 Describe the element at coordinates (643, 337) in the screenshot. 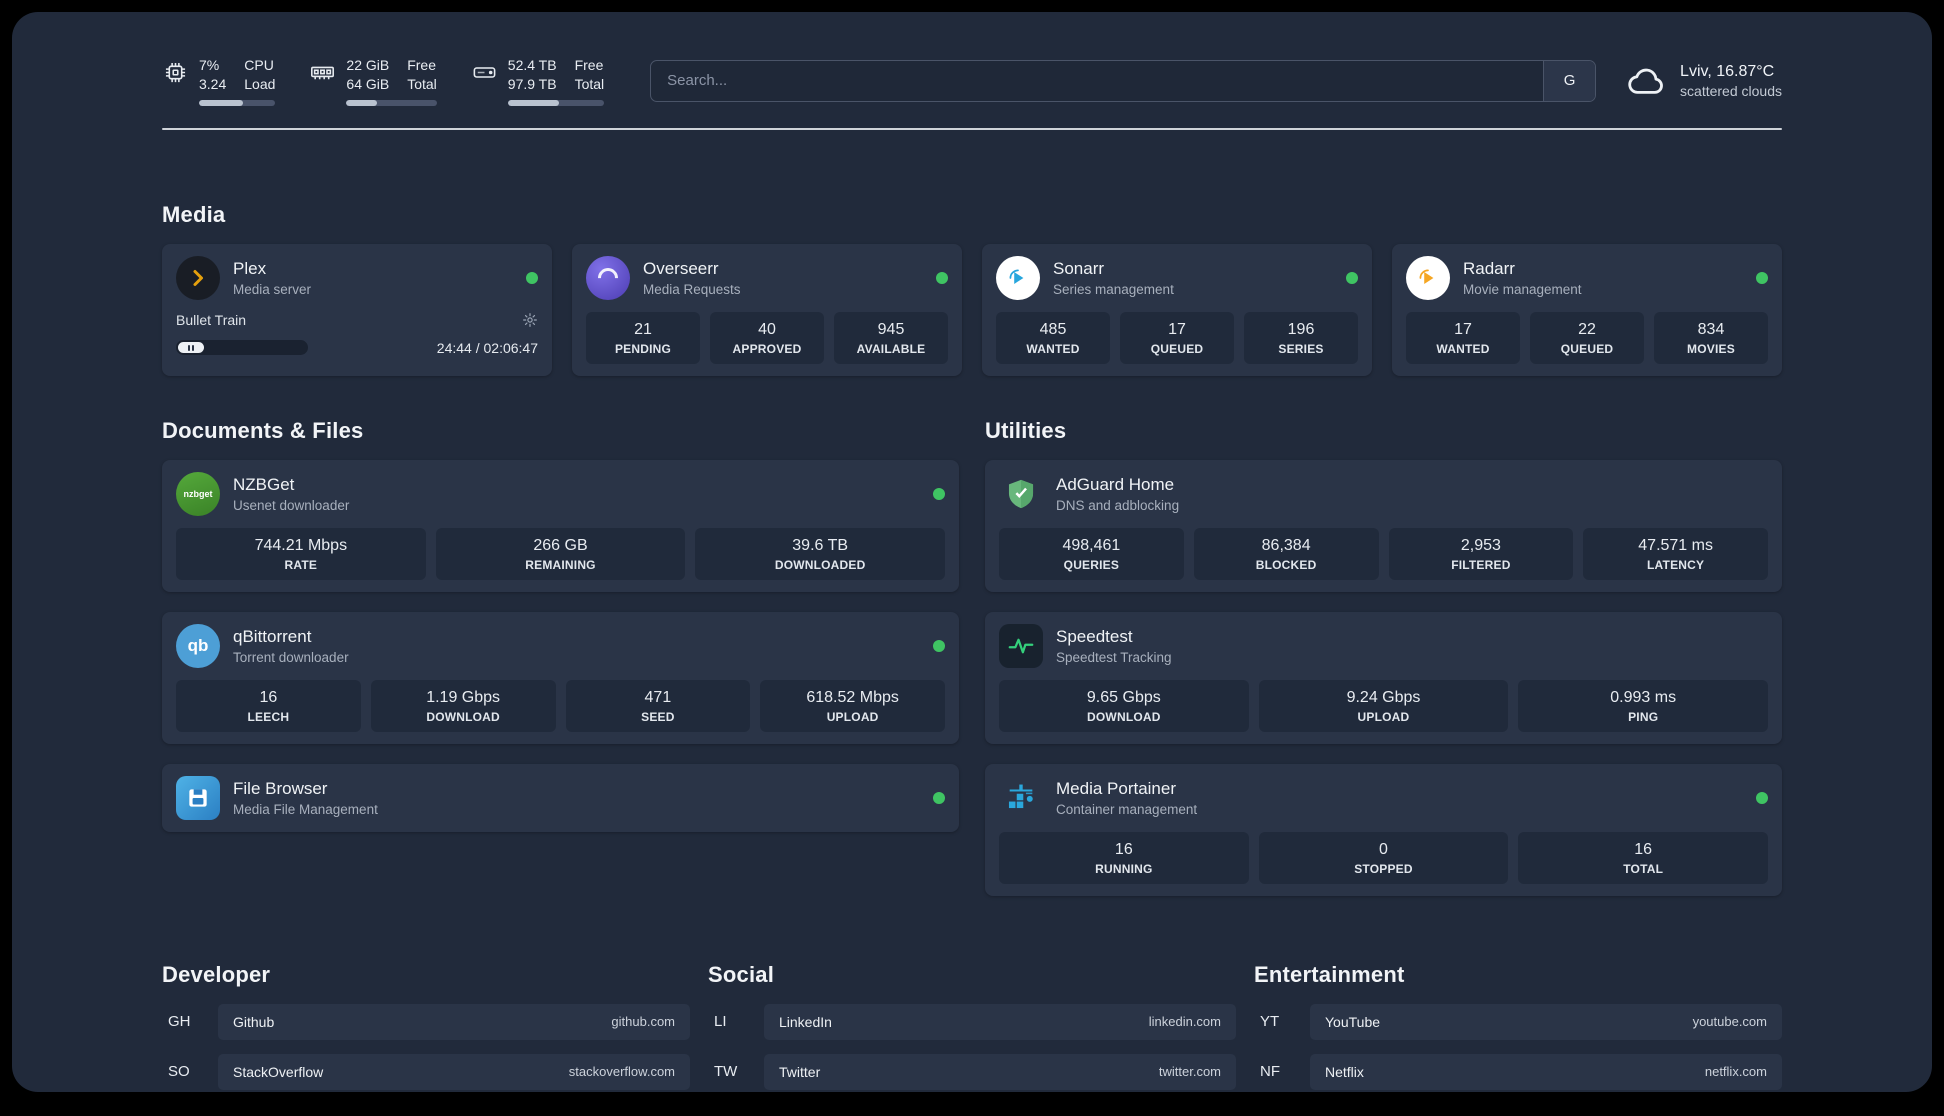

I see `stat-pending: 21 PENDING` at that location.